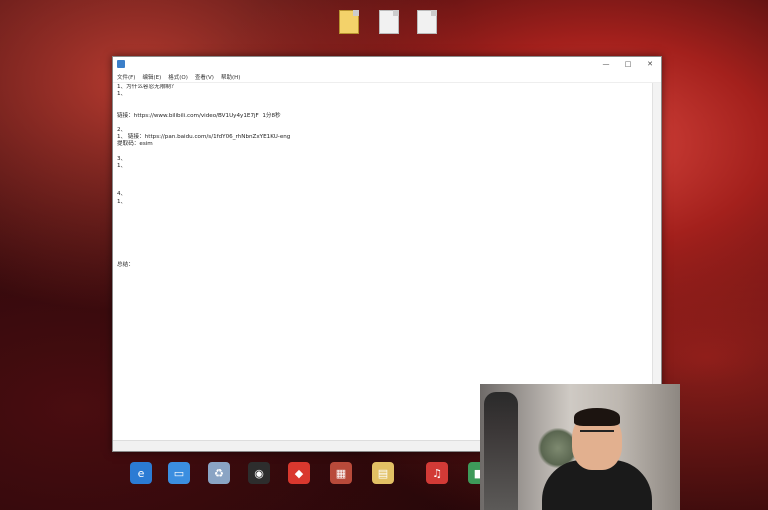  I want to click on obs-icon: ◉, so click(259, 473).